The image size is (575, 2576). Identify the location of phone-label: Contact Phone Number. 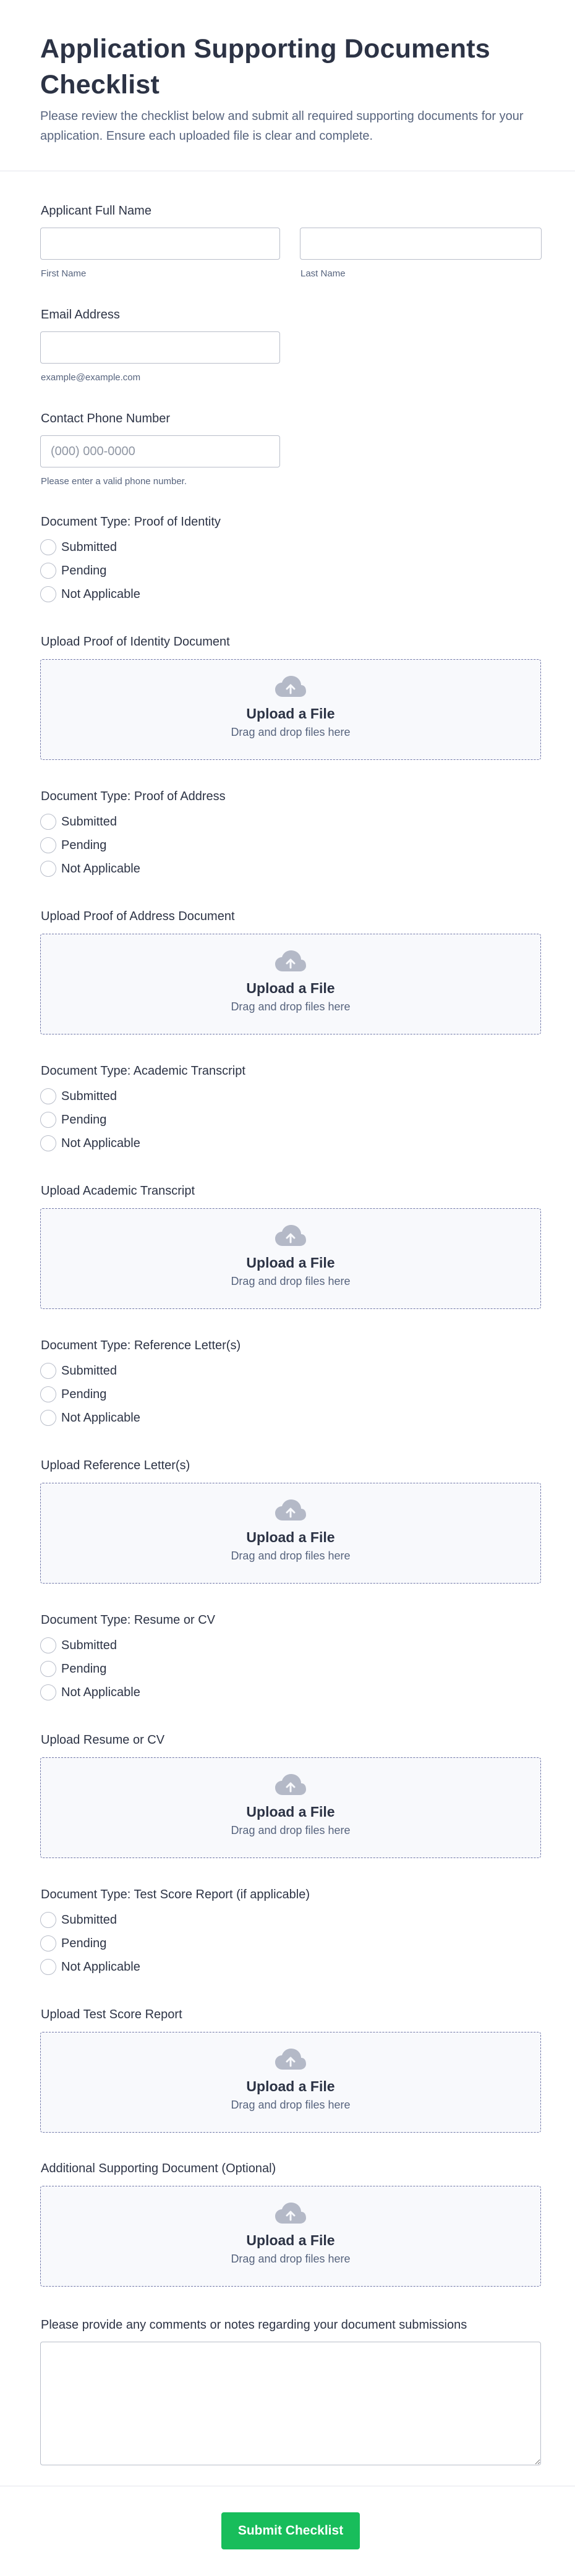
(106, 418).